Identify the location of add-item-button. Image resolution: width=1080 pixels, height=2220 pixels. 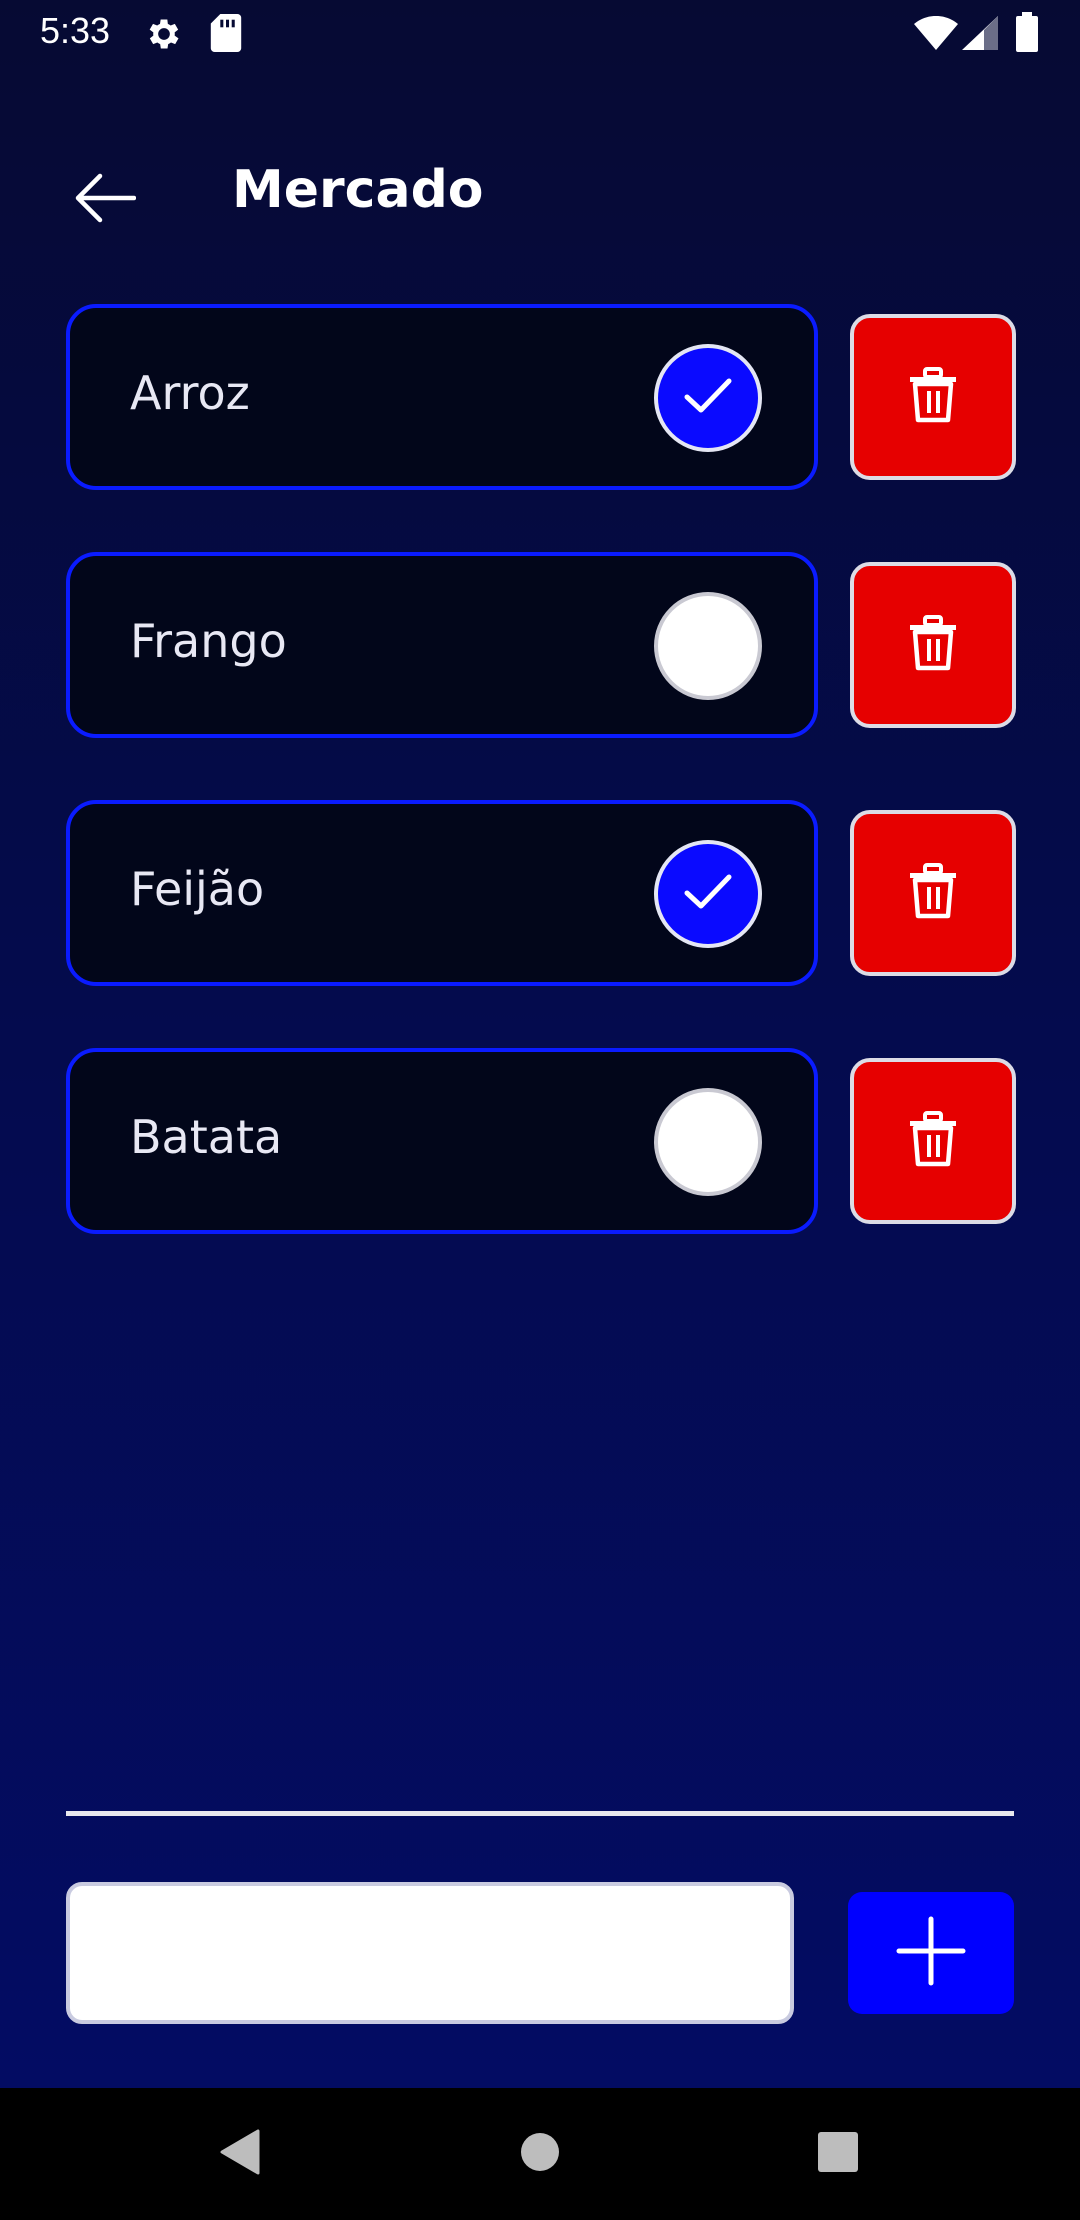
(931, 1953).